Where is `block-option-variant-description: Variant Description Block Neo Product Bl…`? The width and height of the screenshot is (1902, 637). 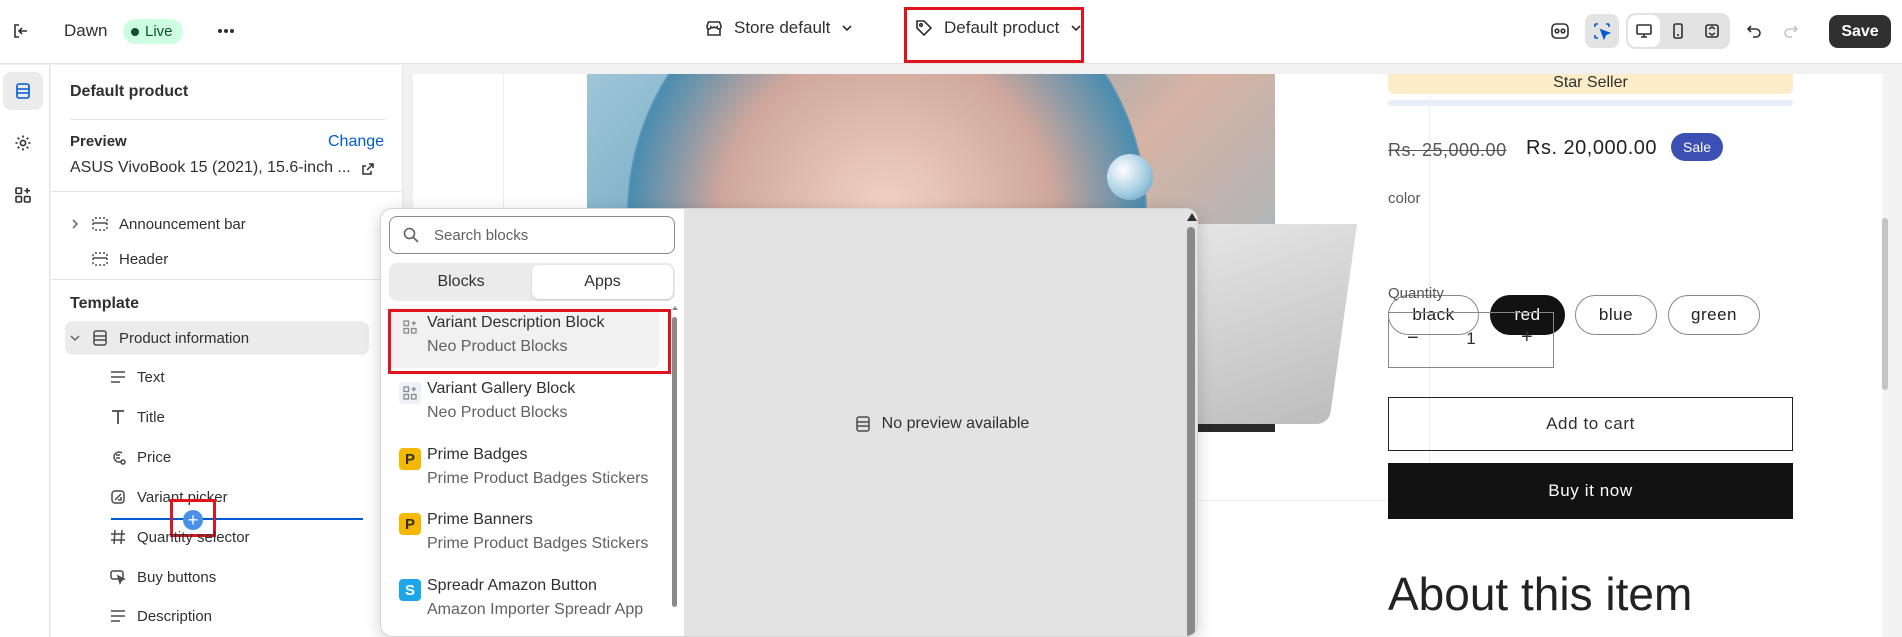
block-option-variant-description: Variant Description Block Neo Product Bl… is located at coordinates (524, 338).